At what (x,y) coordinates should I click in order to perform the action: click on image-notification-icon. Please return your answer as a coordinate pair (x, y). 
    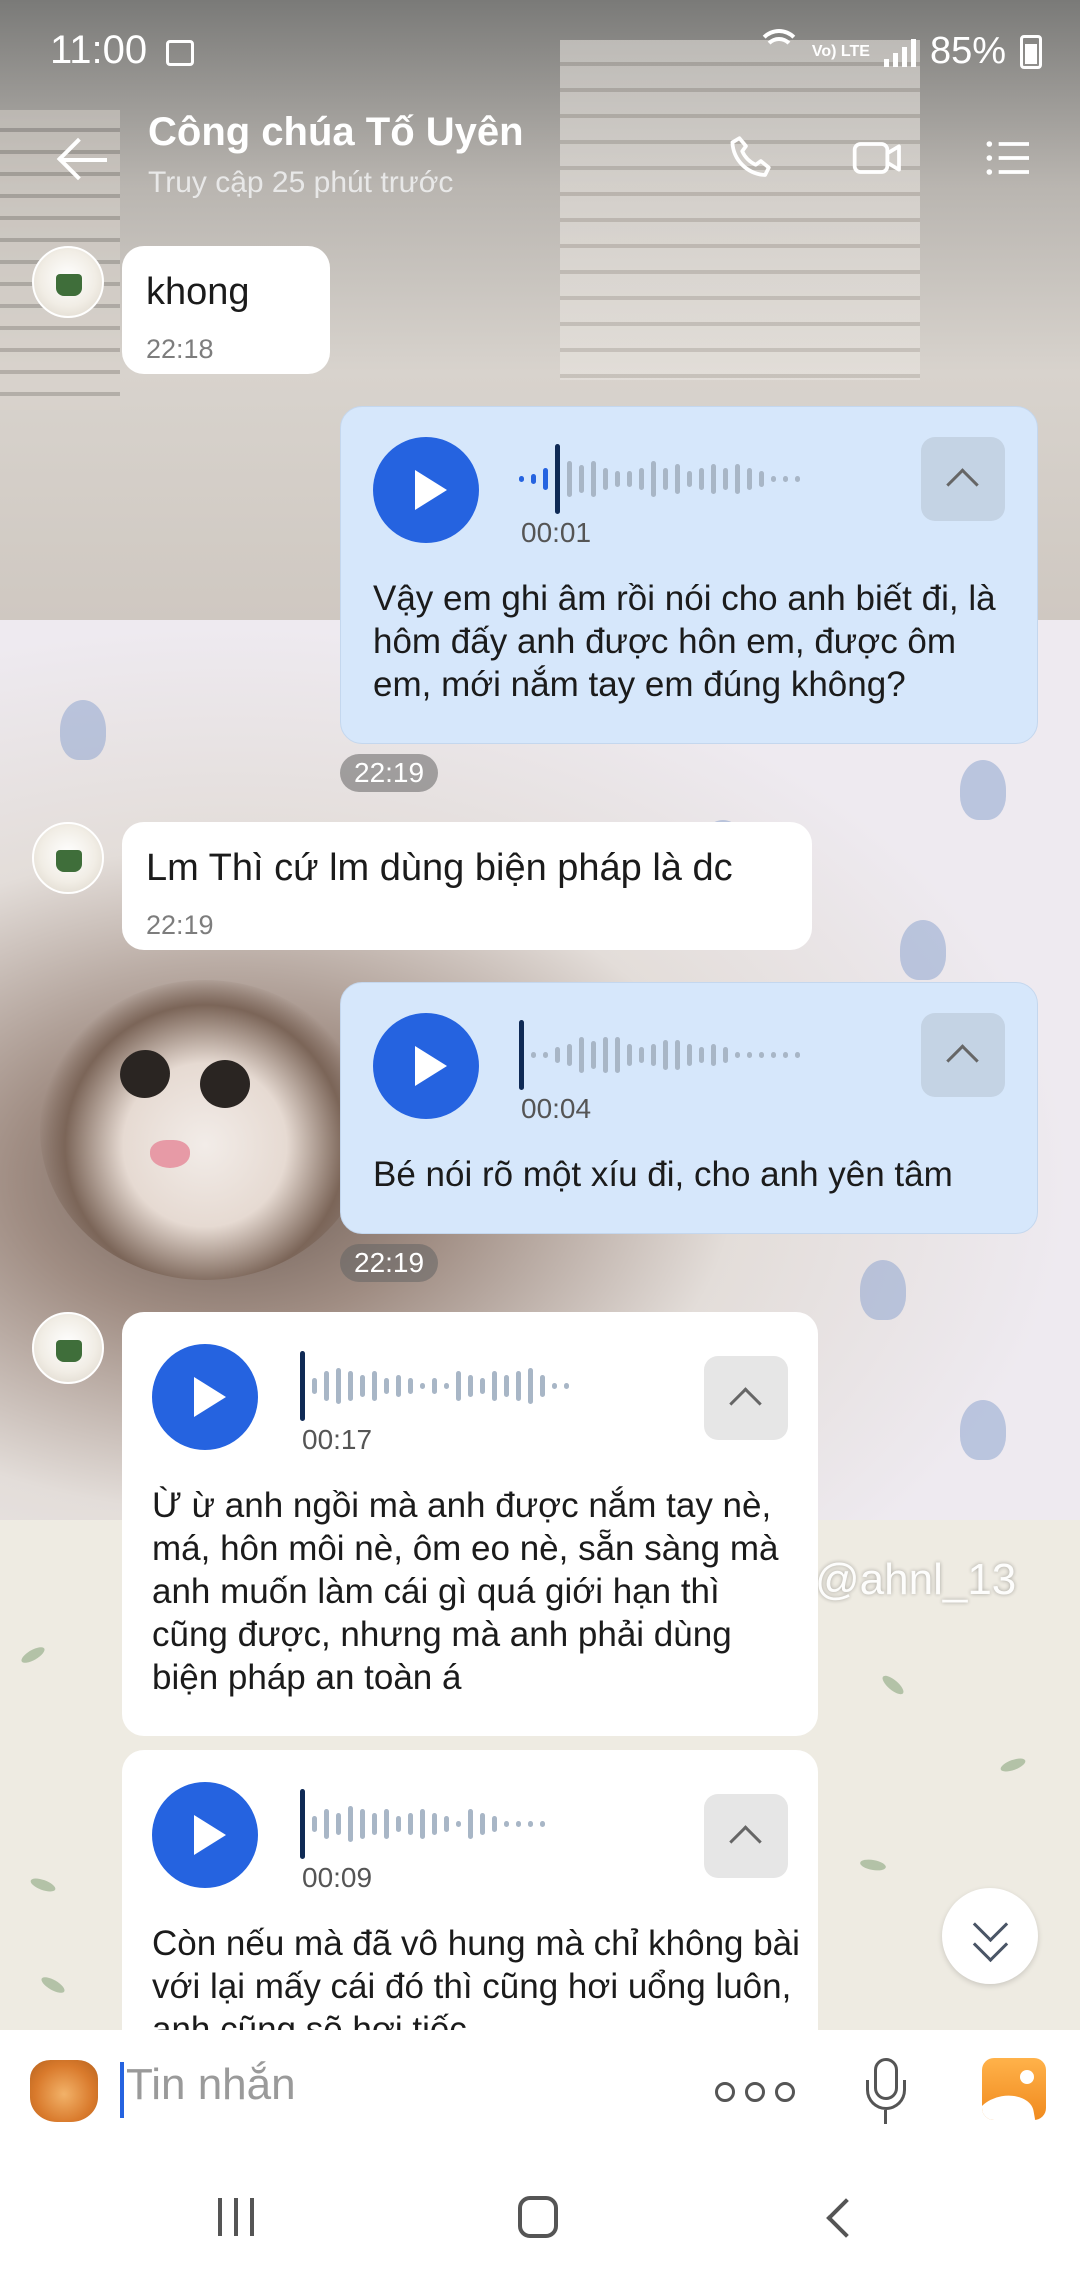
    Looking at the image, I should click on (180, 53).